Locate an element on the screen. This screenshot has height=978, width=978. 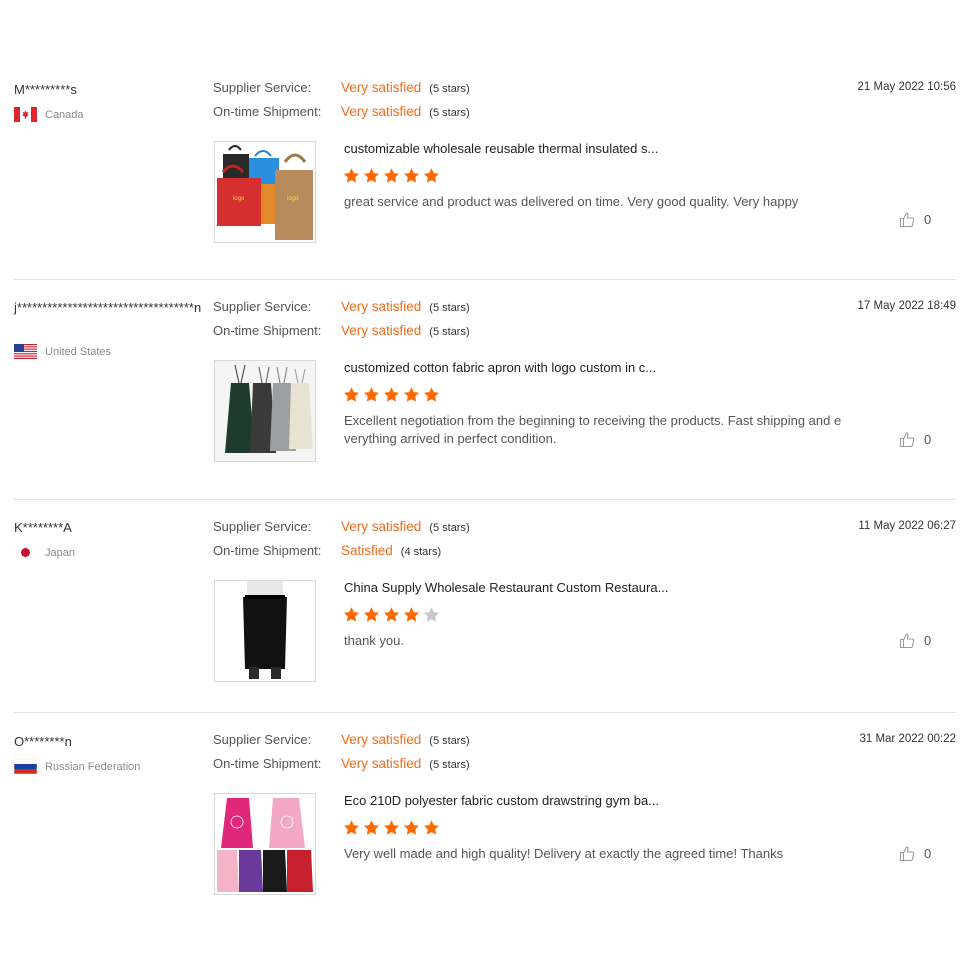
review-date: 21 May 2022 10:56 is located at coordinates (906, 87).